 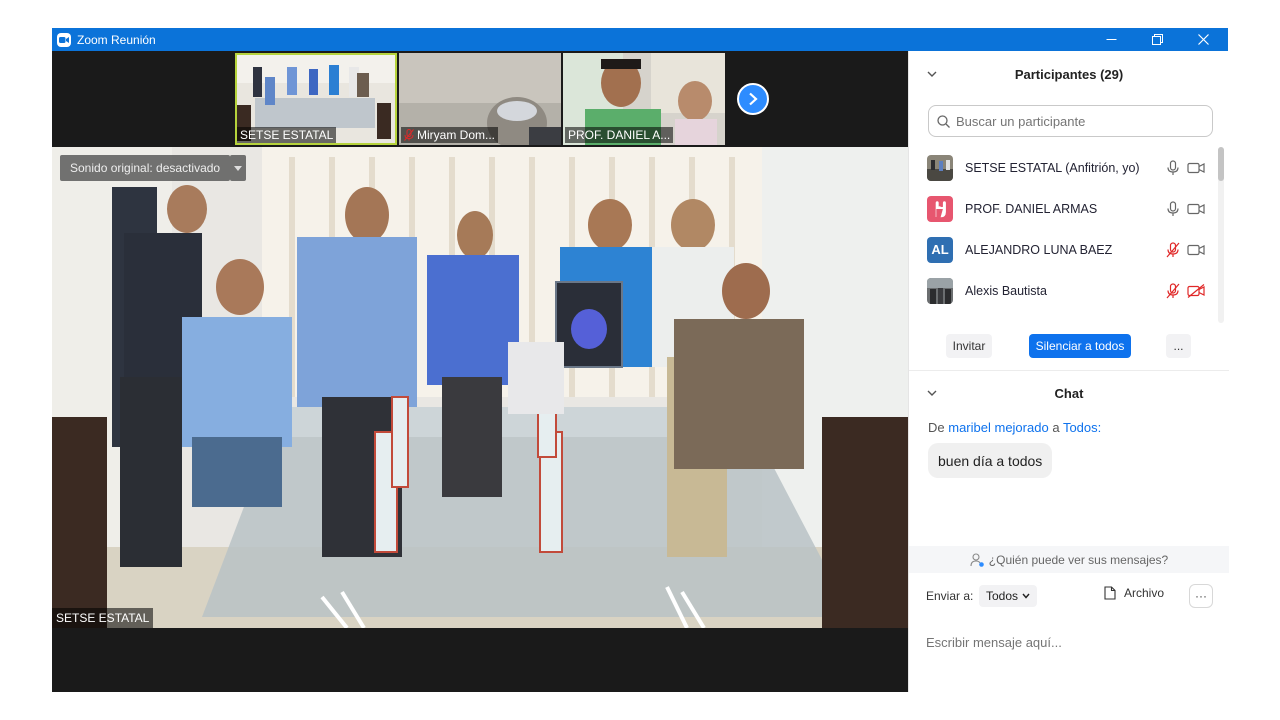 I want to click on caret-down-icon, so click(x=238, y=168).